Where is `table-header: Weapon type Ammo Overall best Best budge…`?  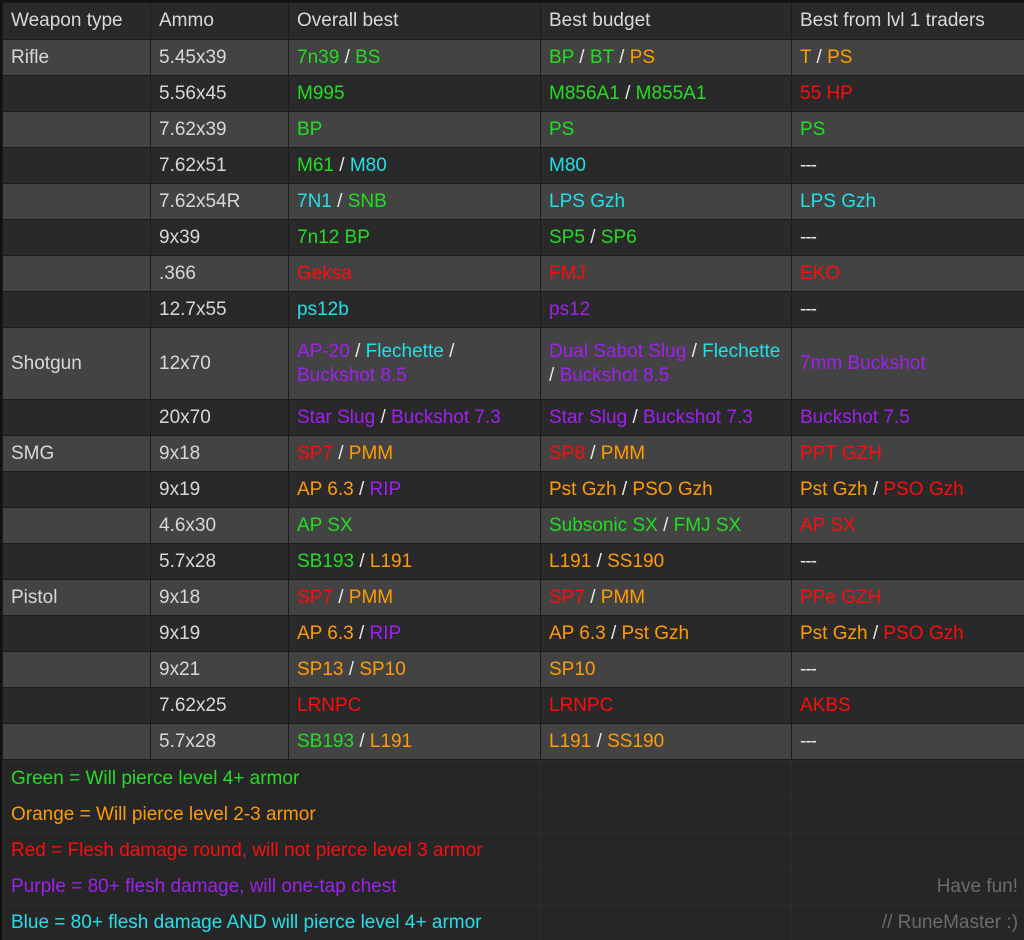
table-header: Weapon type Ammo Overall best Best budge… is located at coordinates (513, 21).